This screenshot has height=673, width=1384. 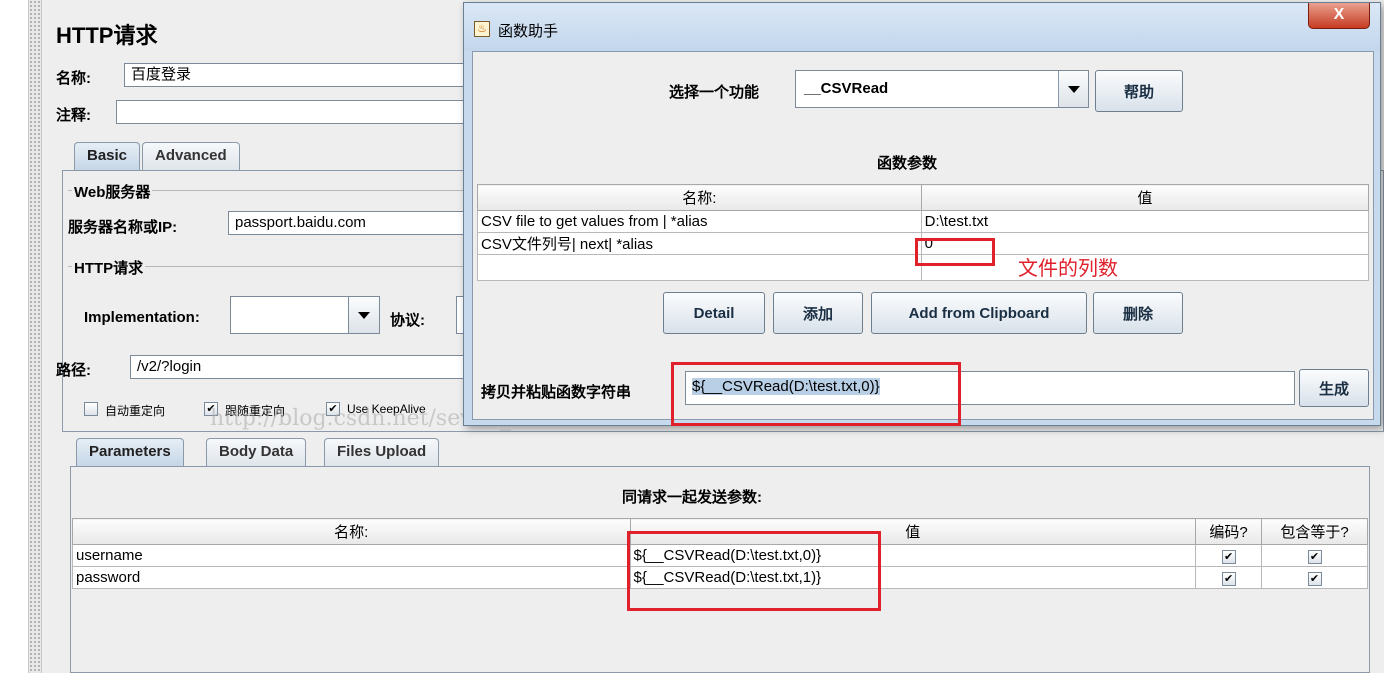 I want to click on table-row: password ${__CSVRead(D:\test.txt,1)} ✔ ✔, so click(x=720, y=577).